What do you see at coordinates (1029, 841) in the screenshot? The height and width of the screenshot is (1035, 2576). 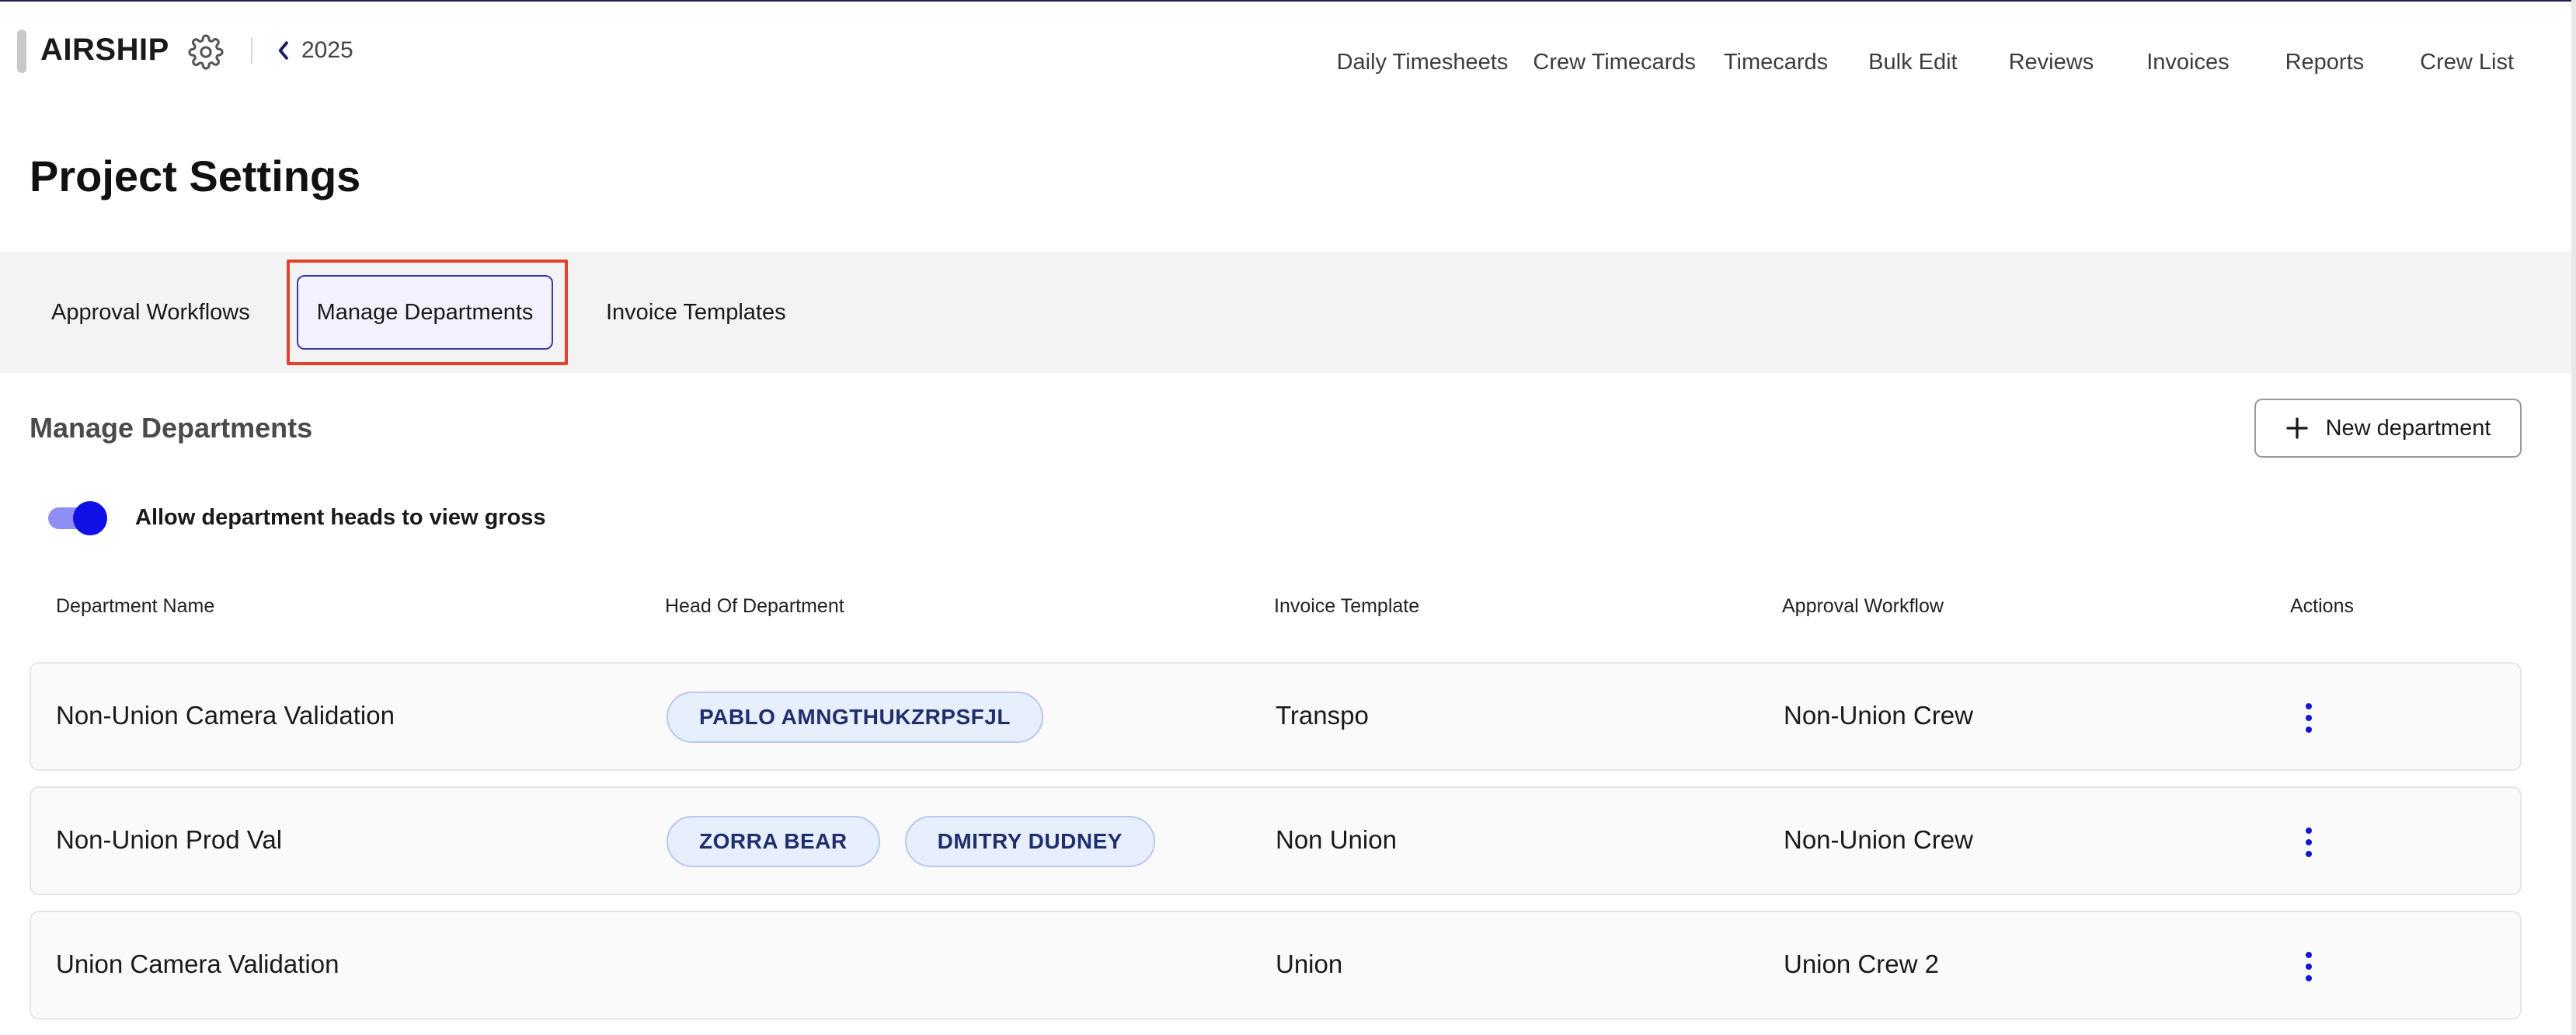 I see `head-chip: DMITRY DUDNEY` at bounding box center [1029, 841].